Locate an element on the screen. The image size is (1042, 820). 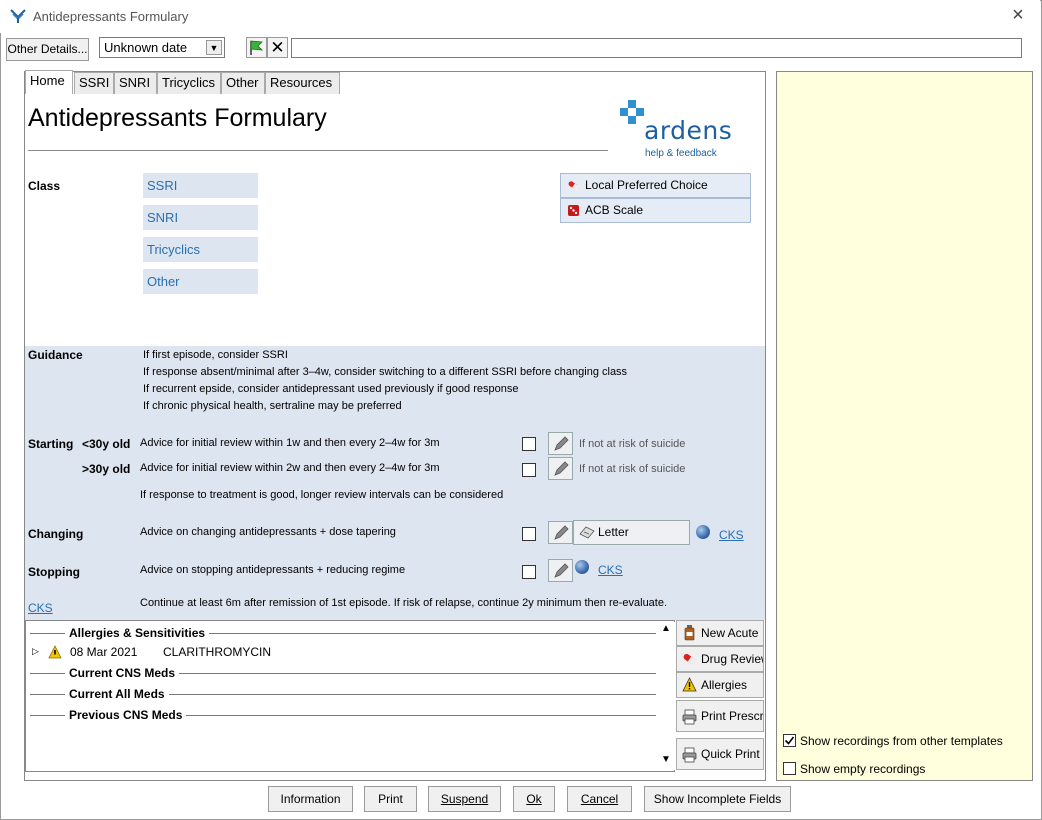
clear-date-button: ✕ is located at coordinates (277, 47).